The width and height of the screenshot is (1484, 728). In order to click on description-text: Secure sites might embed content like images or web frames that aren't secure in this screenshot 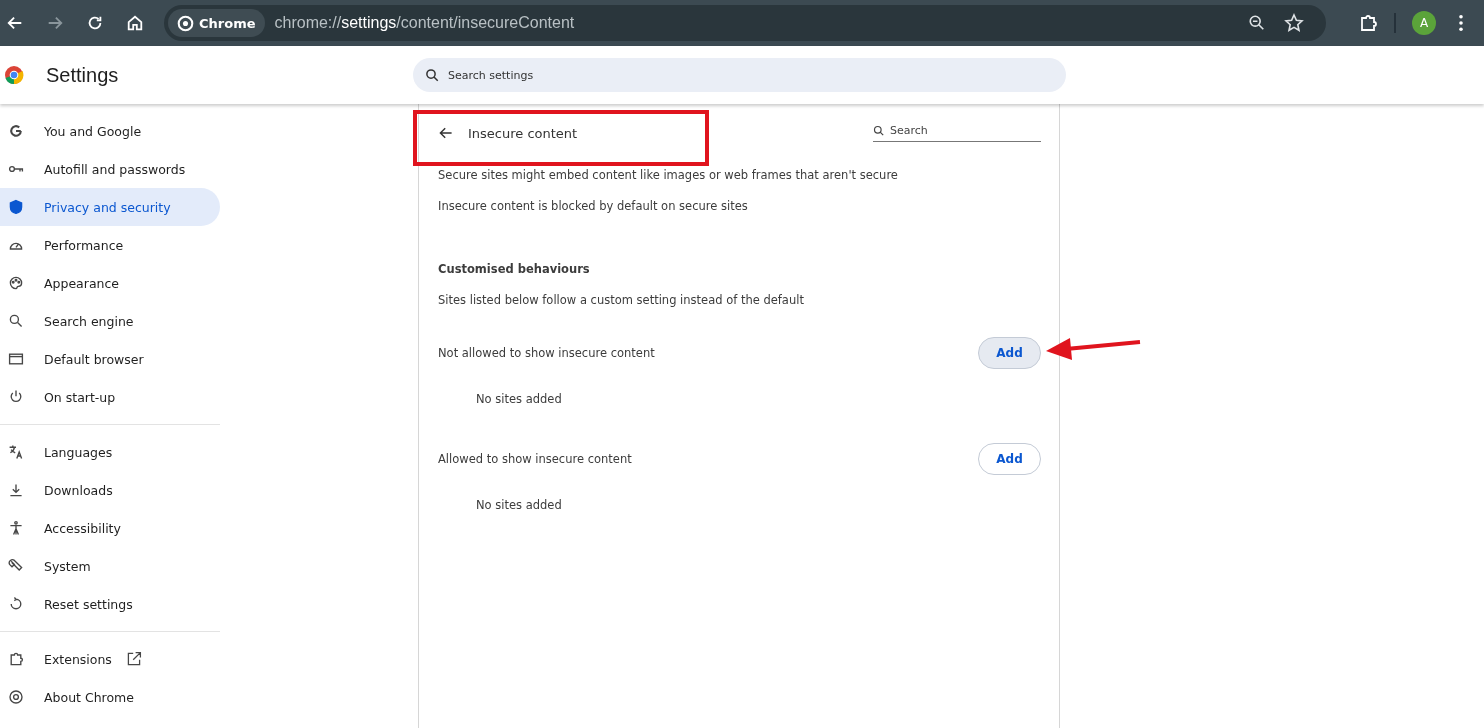, I will do `click(668, 175)`.